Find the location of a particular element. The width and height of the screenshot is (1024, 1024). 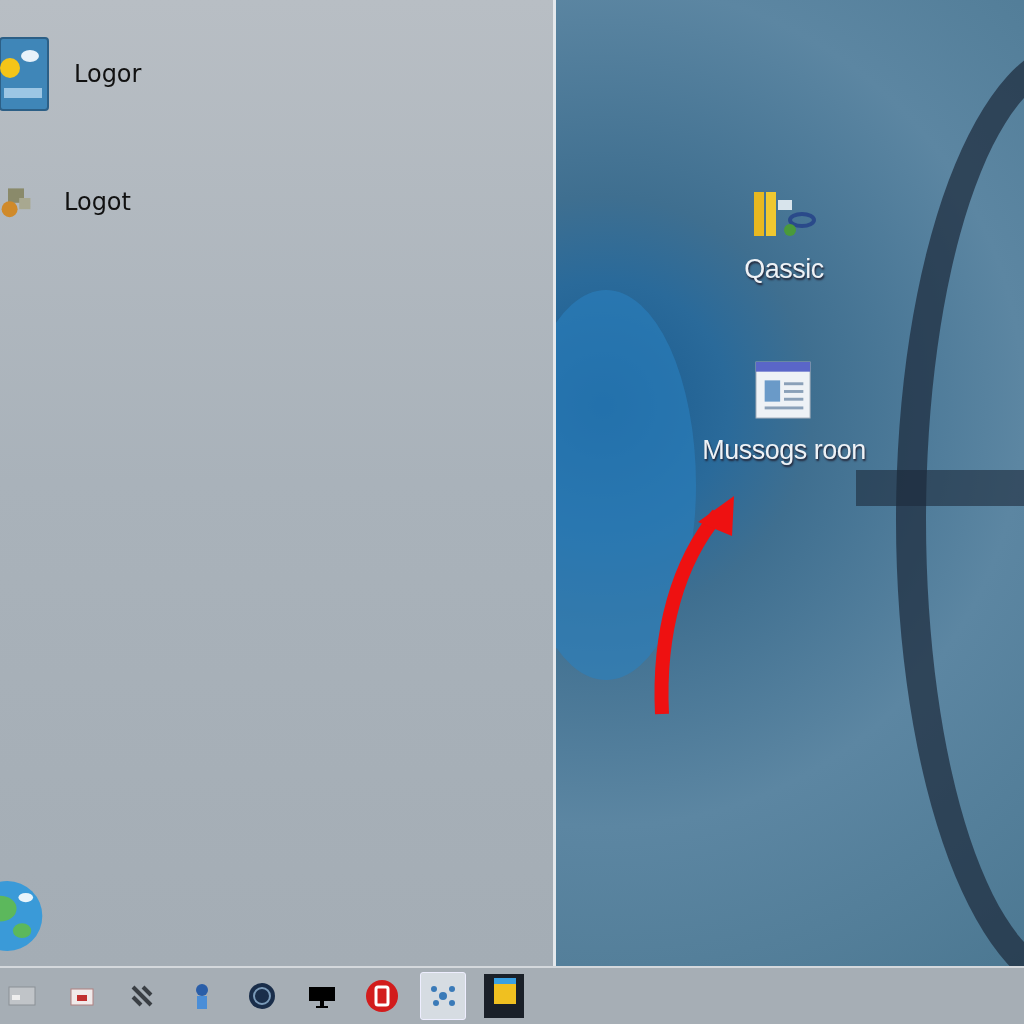

dial-icon is located at coordinates (262, 996).